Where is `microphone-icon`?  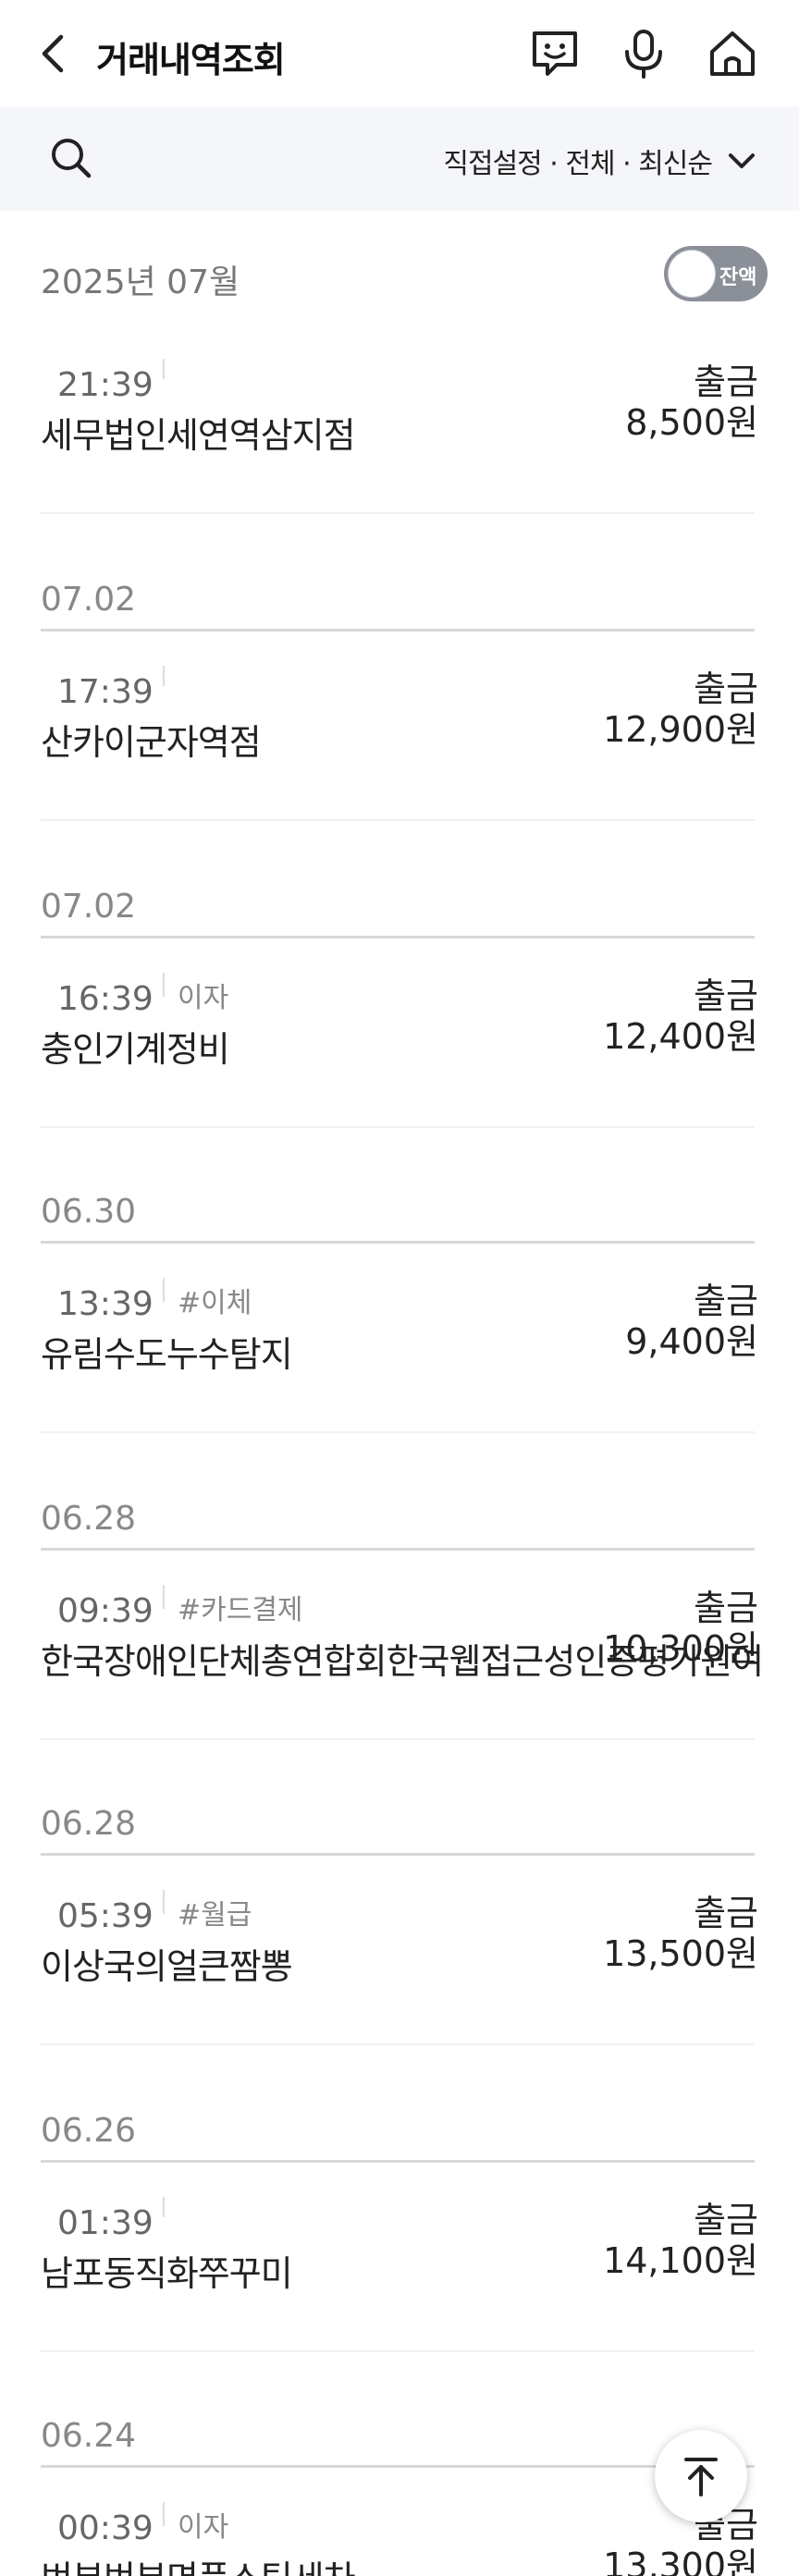
microphone-icon is located at coordinates (643, 54).